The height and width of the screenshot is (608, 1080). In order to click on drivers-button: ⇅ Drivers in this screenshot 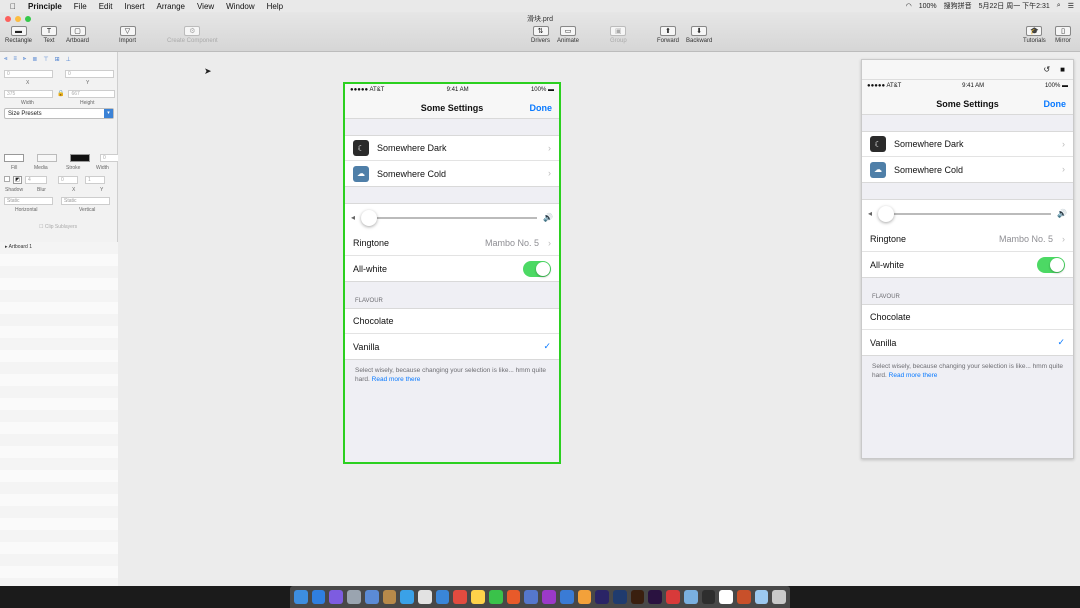, I will do `click(540, 35)`.